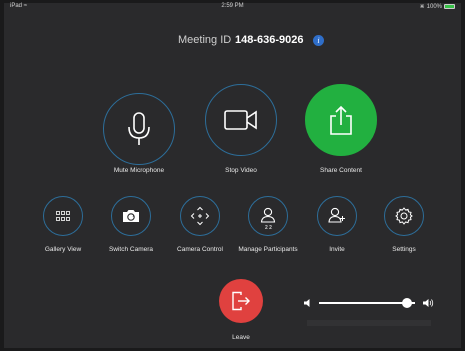  Describe the element at coordinates (241, 337) in the screenshot. I see `leave-label: Leave` at that location.